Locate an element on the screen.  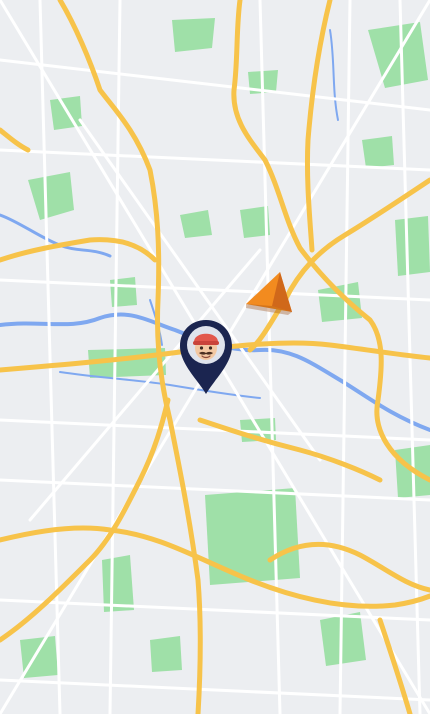
park-east-edge is located at coordinates (412, 246).